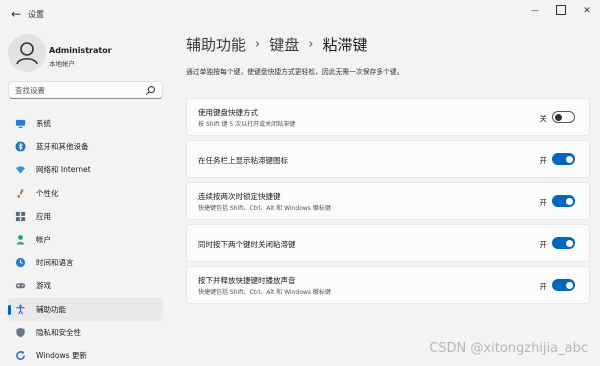 This screenshot has width=600, height=366. I want to click on apps-icon, so click(20, 216).